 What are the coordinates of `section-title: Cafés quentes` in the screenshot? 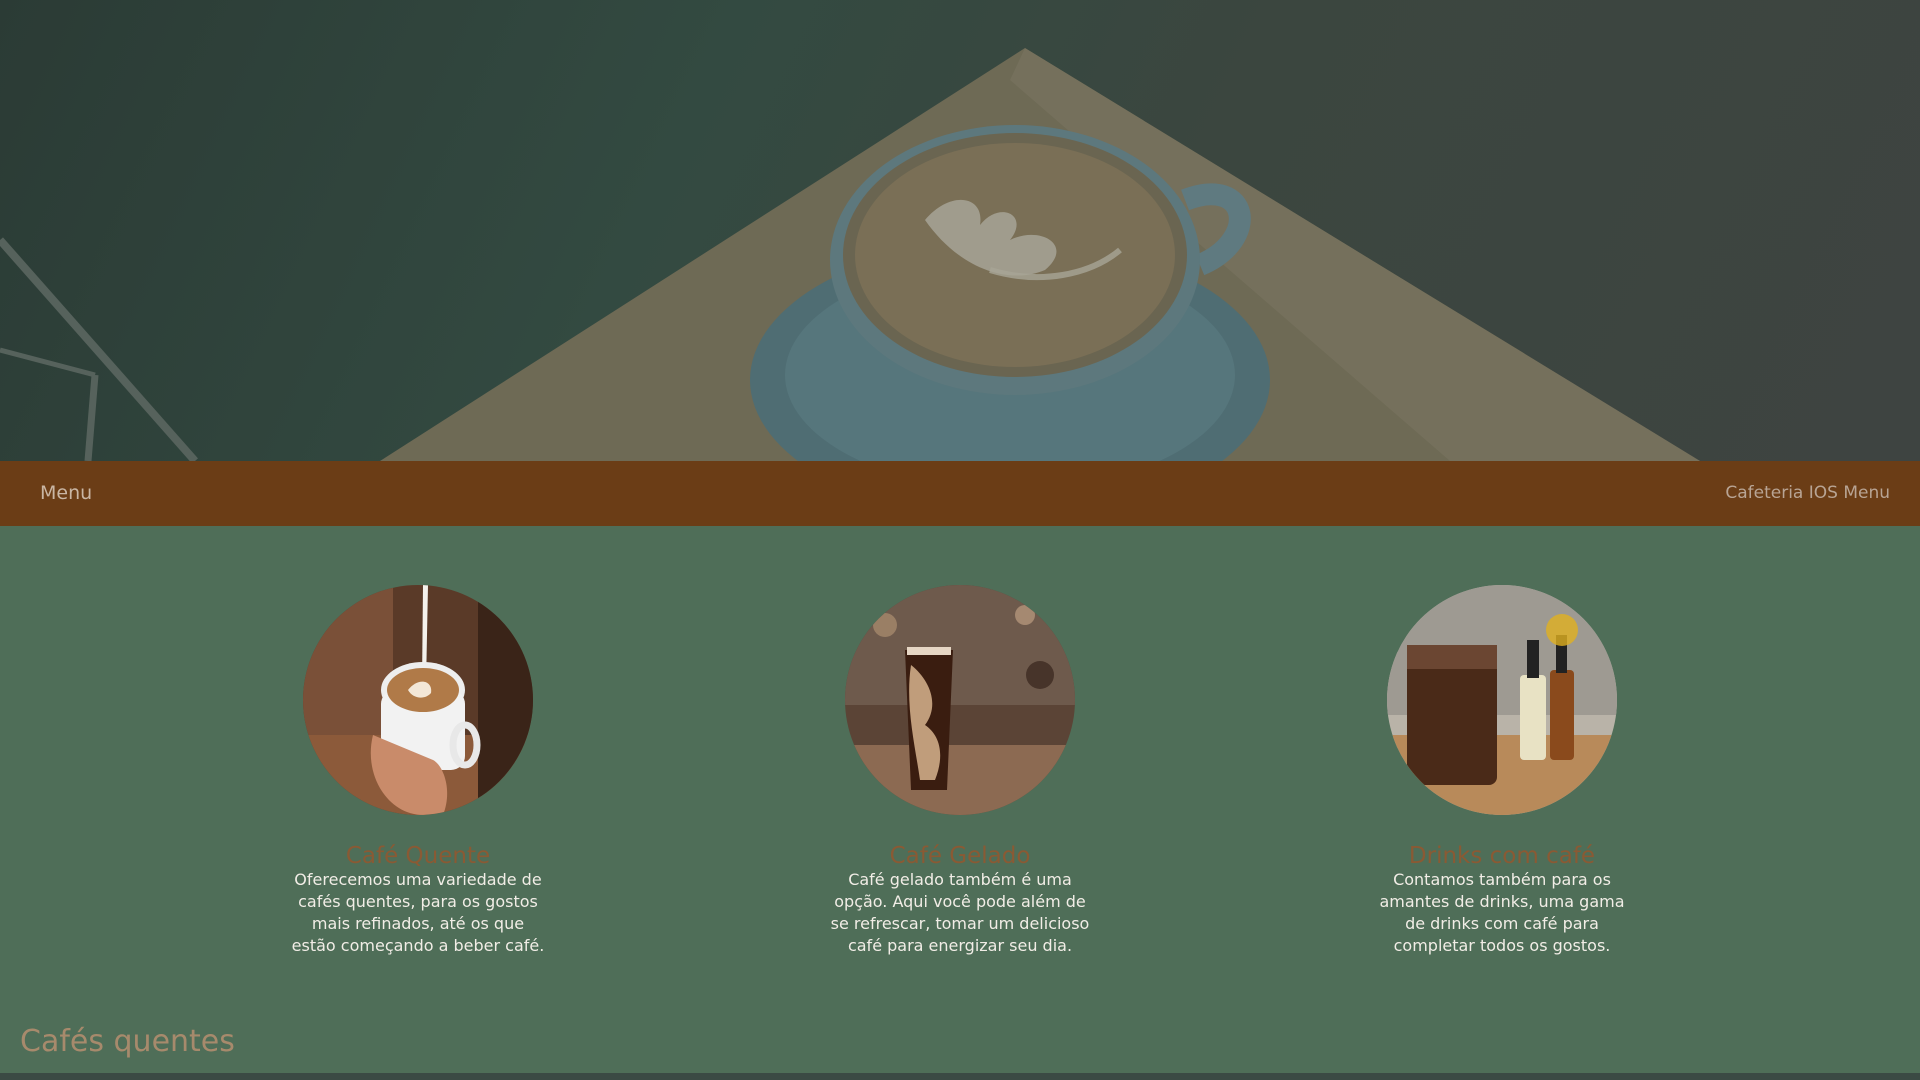 It's located at (127, 1041).